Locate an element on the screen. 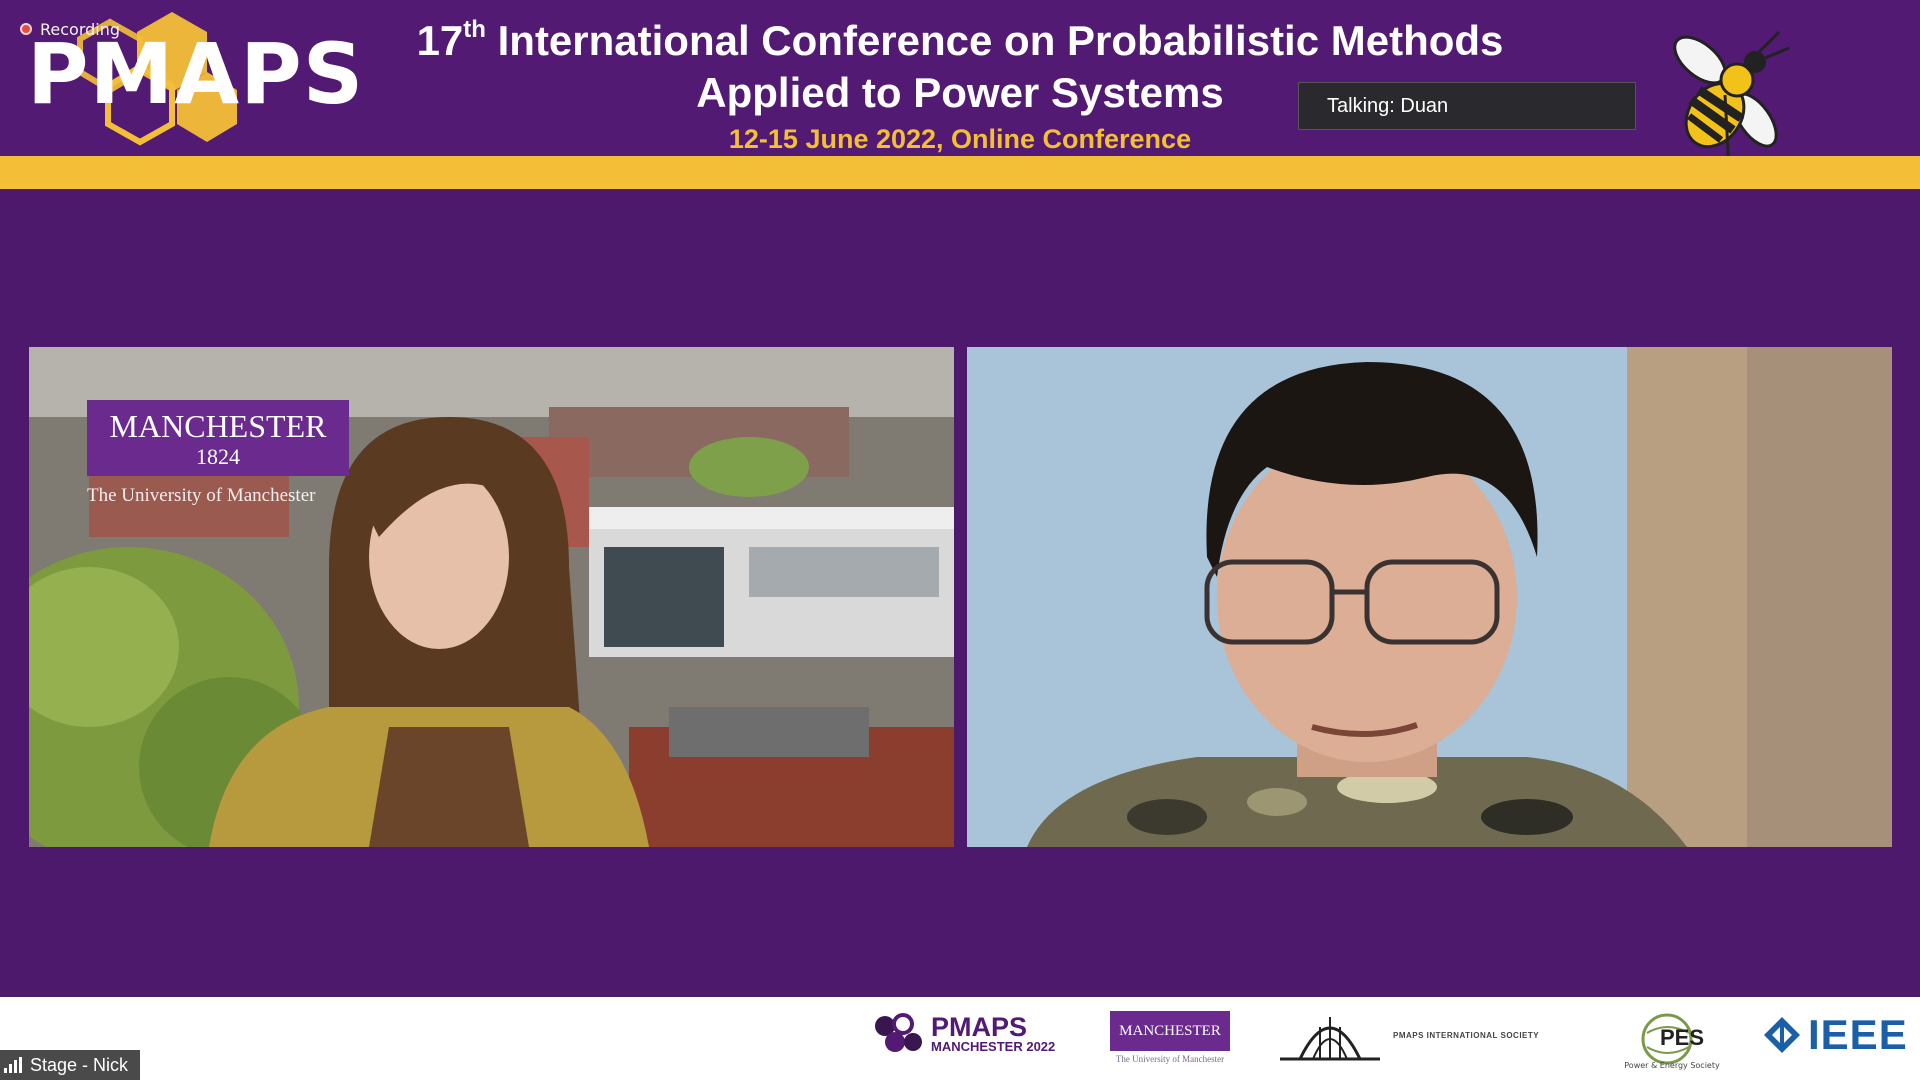  sponsor-pes-text: PES is located at coordinates (1682, 1037).